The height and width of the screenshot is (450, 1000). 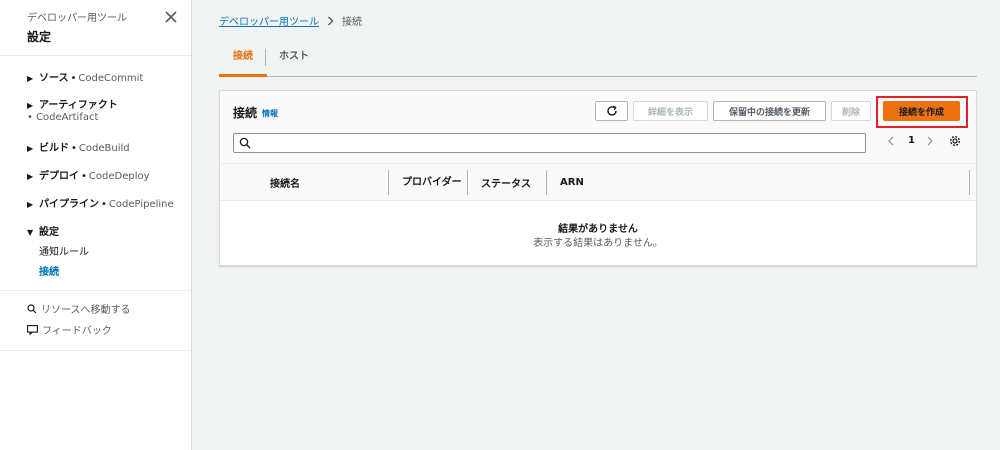 What do you see at coordinates (922, 112) in the screenshot?
I see `highlight-box` at bounding box center [922, 112].